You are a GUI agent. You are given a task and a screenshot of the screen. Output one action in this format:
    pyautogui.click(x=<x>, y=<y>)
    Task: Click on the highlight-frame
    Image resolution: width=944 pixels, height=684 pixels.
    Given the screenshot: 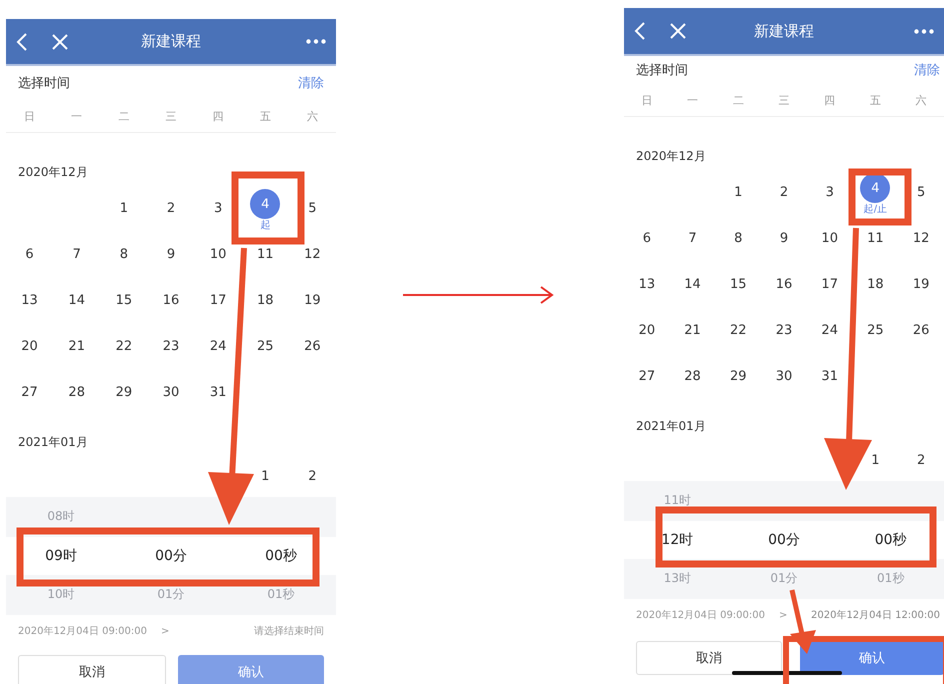 What is the action you would take?
    pyautogui.click(x=880, y=197)
    